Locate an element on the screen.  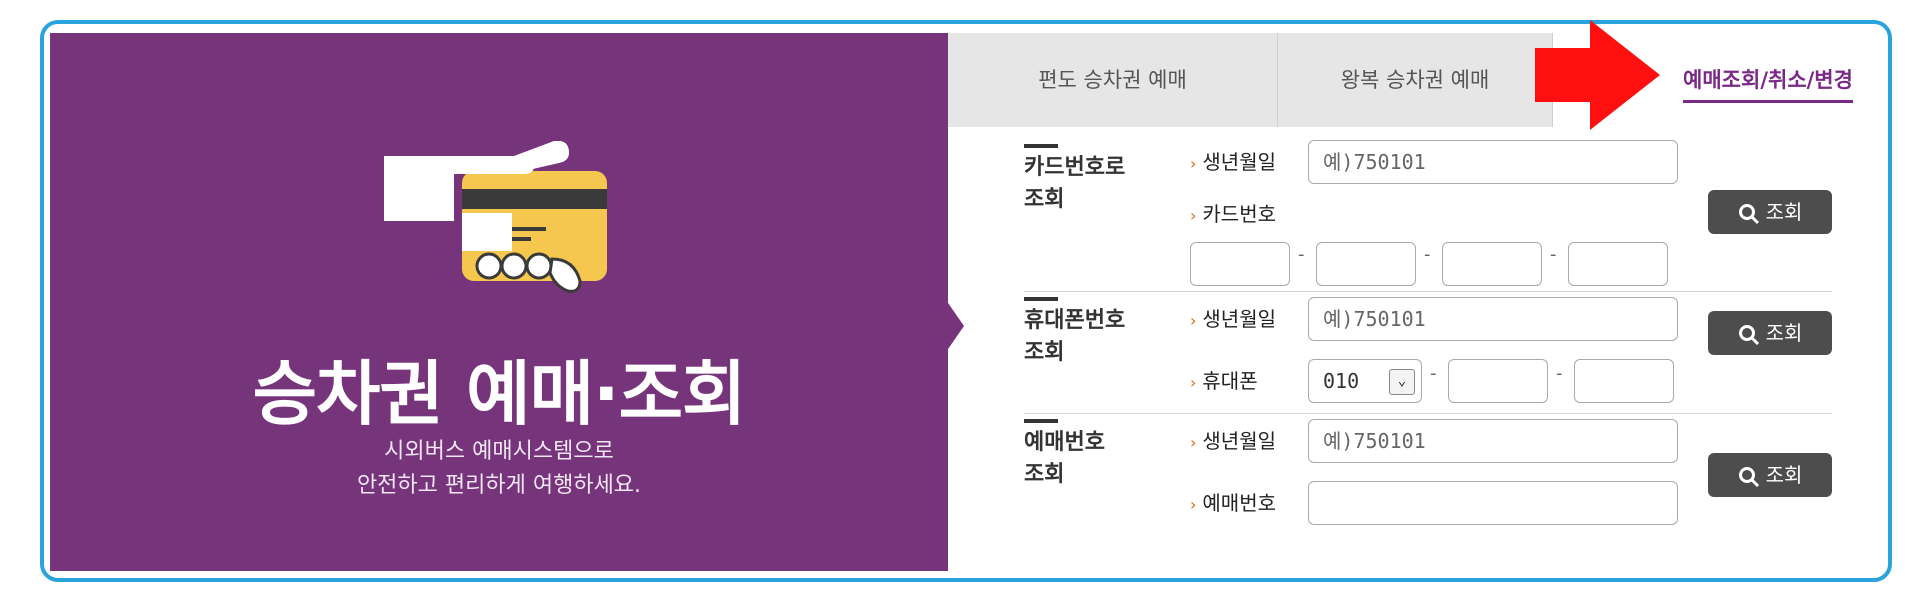
banner-subtitle-line1: 시외버스 예매시스템으로 is located at coordinates (499, 451).